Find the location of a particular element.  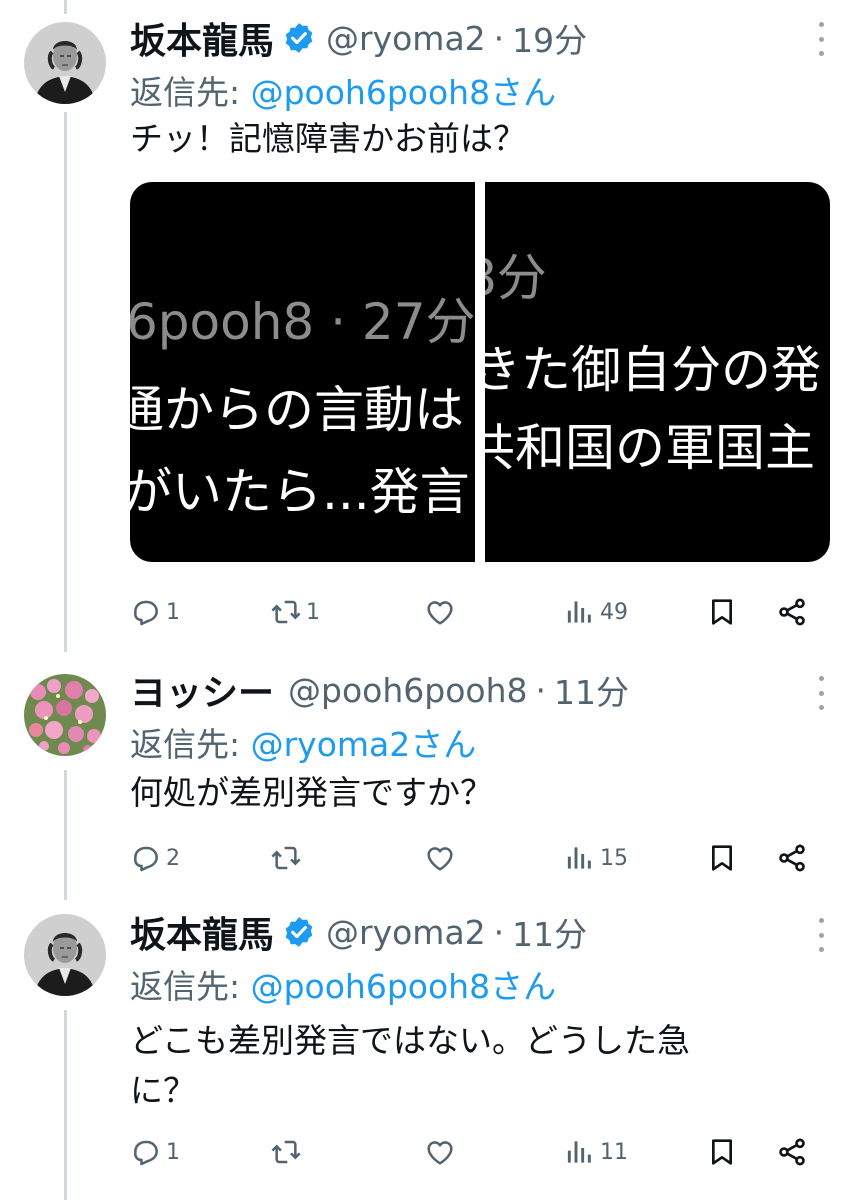

views-button: 15 is located at coordinates (596, 858).